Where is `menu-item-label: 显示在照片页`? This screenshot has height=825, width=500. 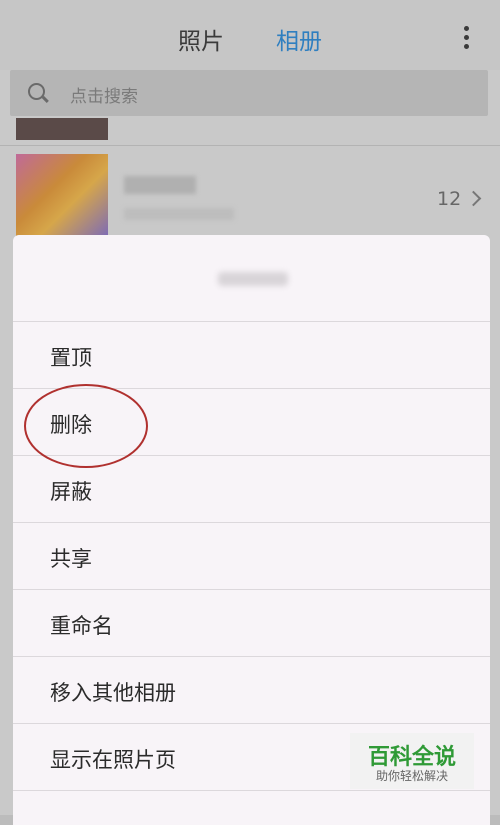
menu-item-label: 显示在照片页 is located at coordinates (113, 760).